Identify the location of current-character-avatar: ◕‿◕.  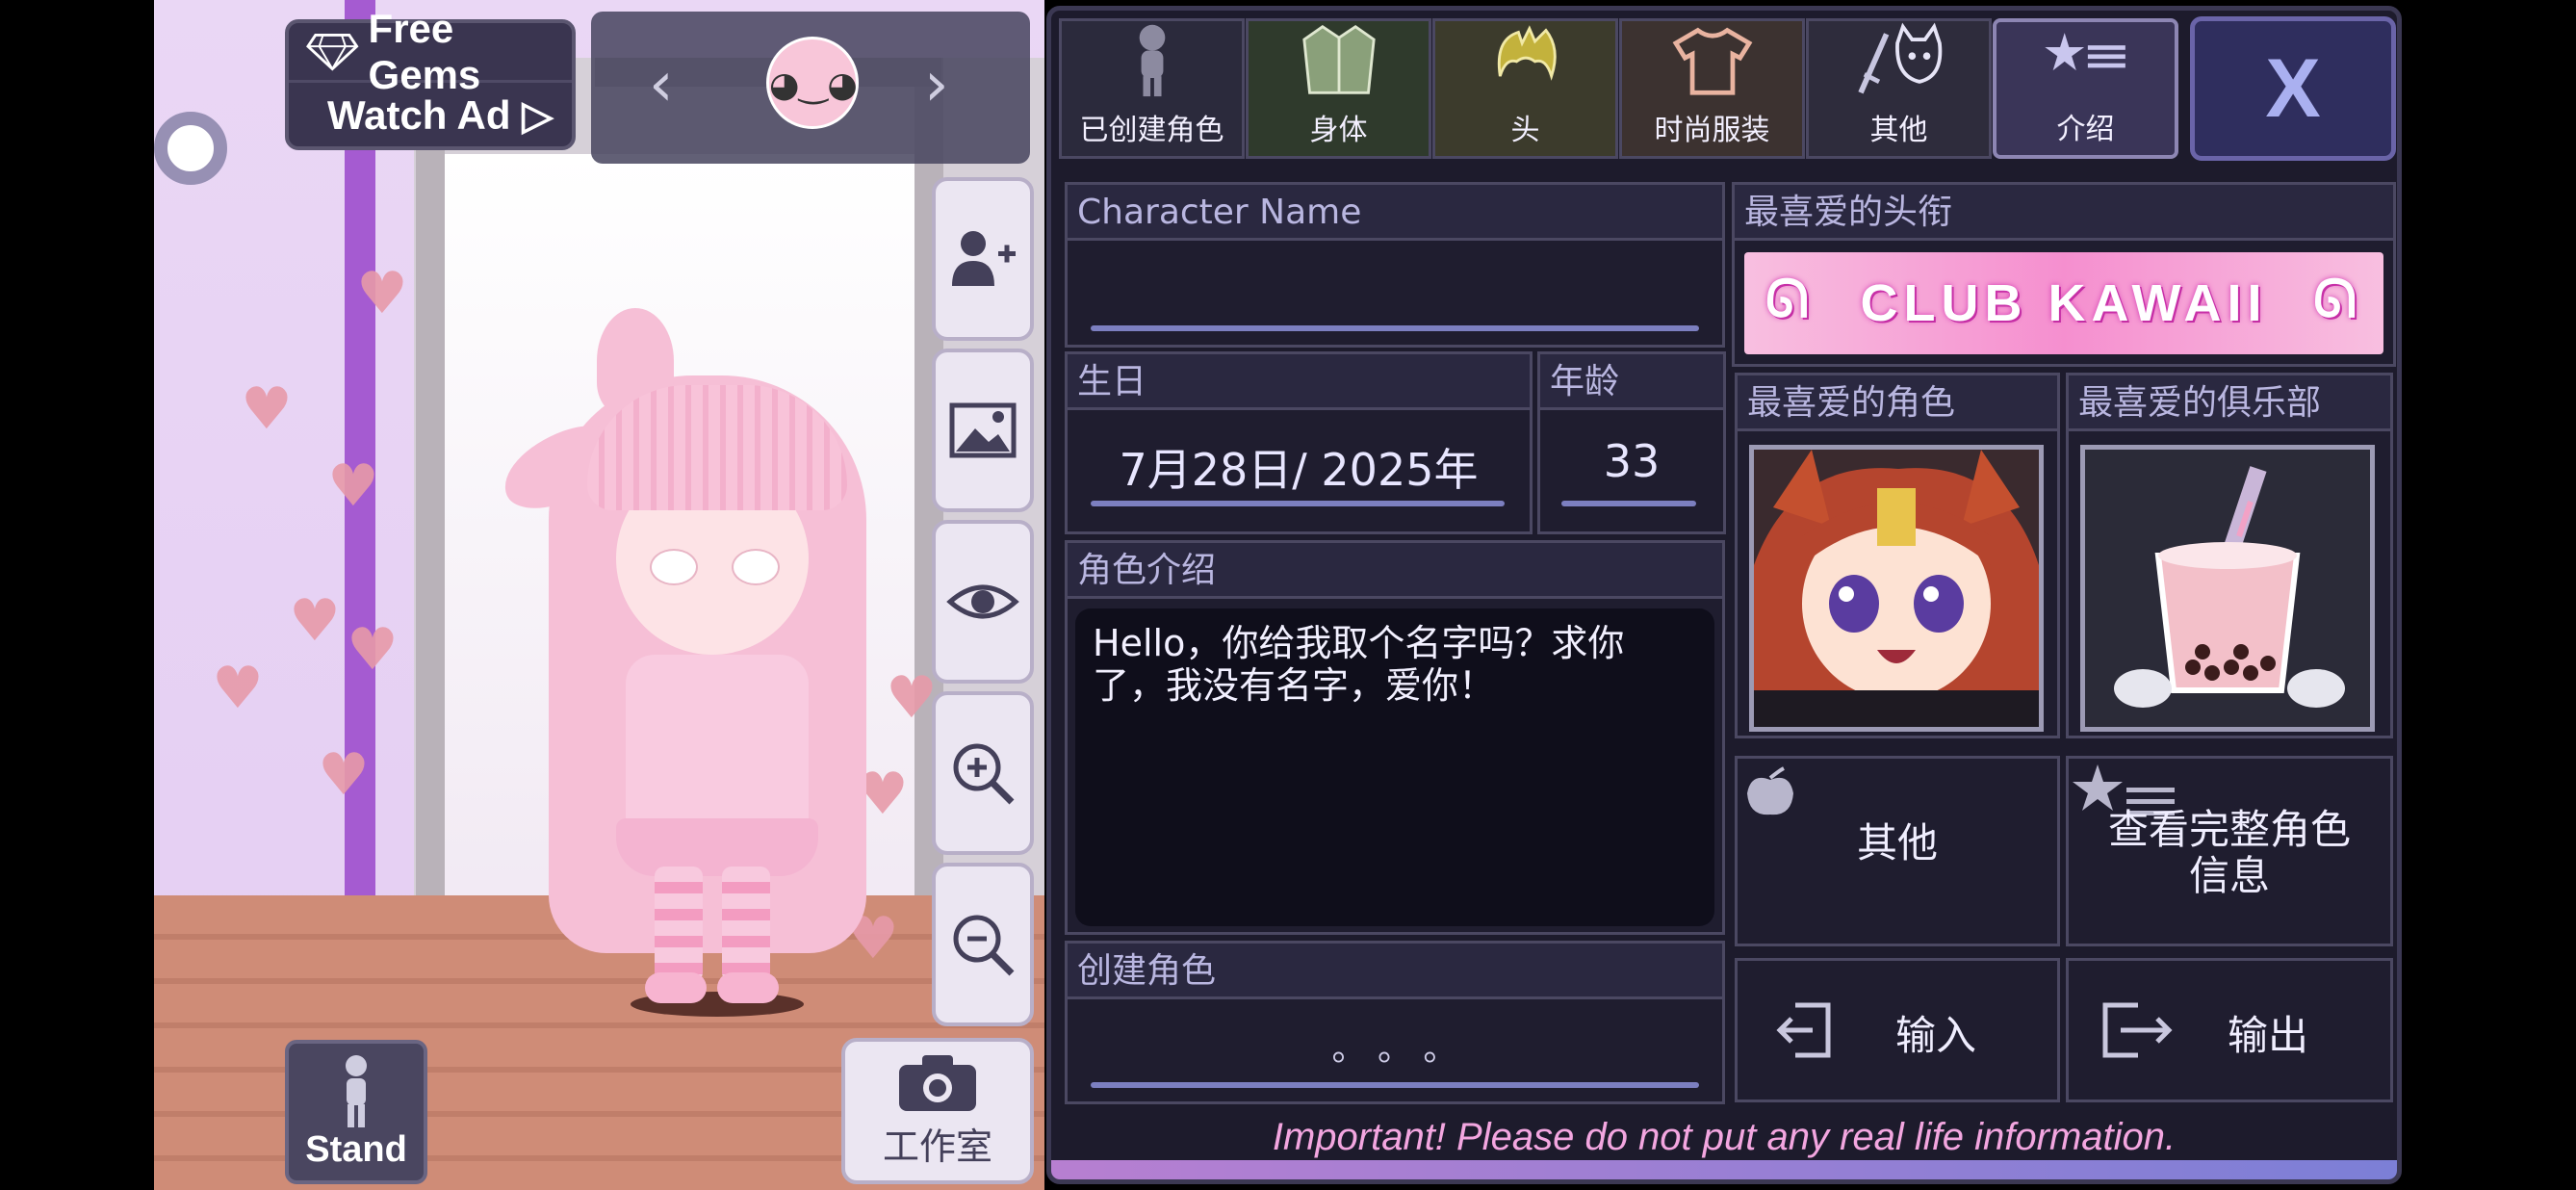
(812, 83).